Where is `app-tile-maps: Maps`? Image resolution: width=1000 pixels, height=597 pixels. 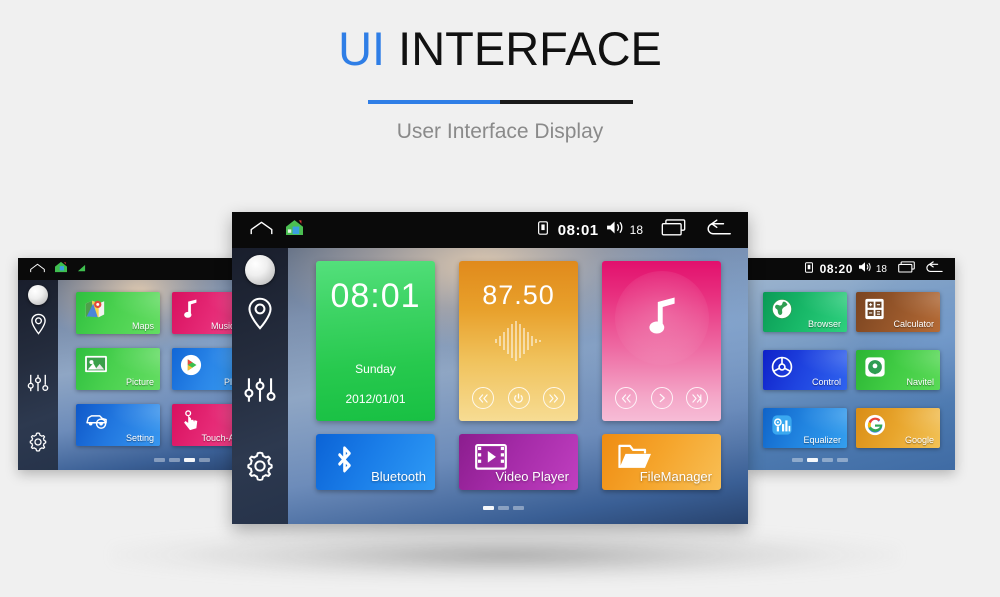
app-tile-maps: Maps is located at coordinates (118, 313).